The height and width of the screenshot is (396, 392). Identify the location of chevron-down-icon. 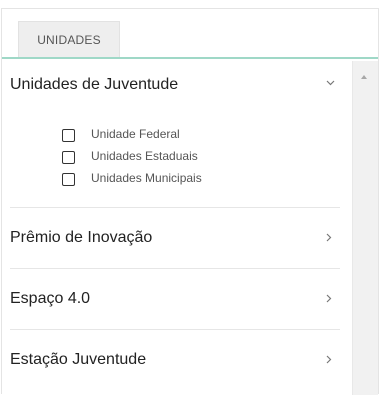
(330, 84).